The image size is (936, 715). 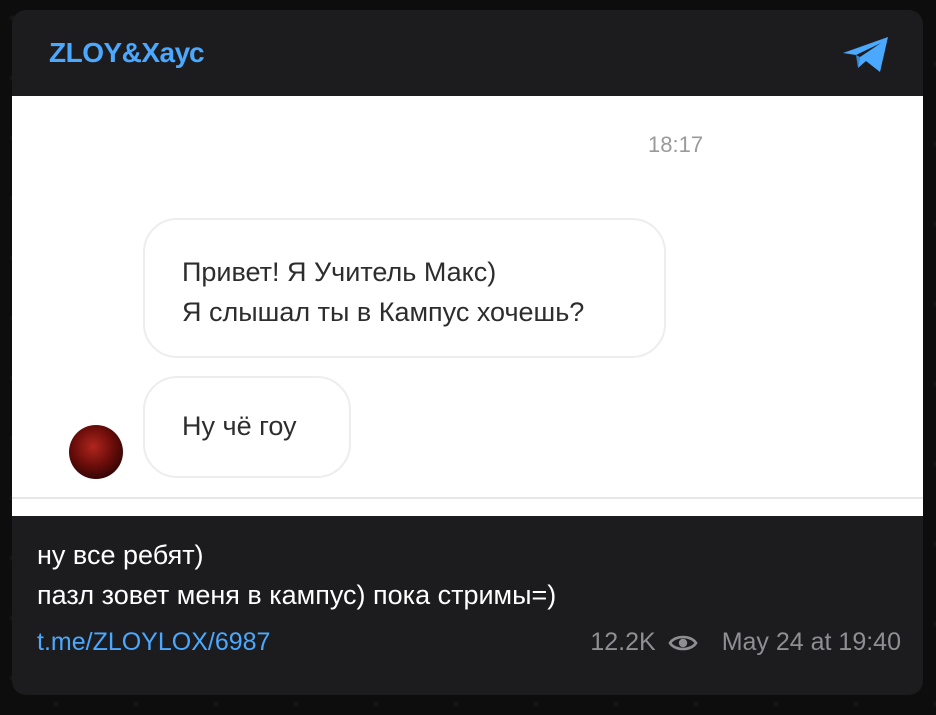 I want to click on chat-bubble-reply: Ну чё гоу, so click(x=247, y=427).